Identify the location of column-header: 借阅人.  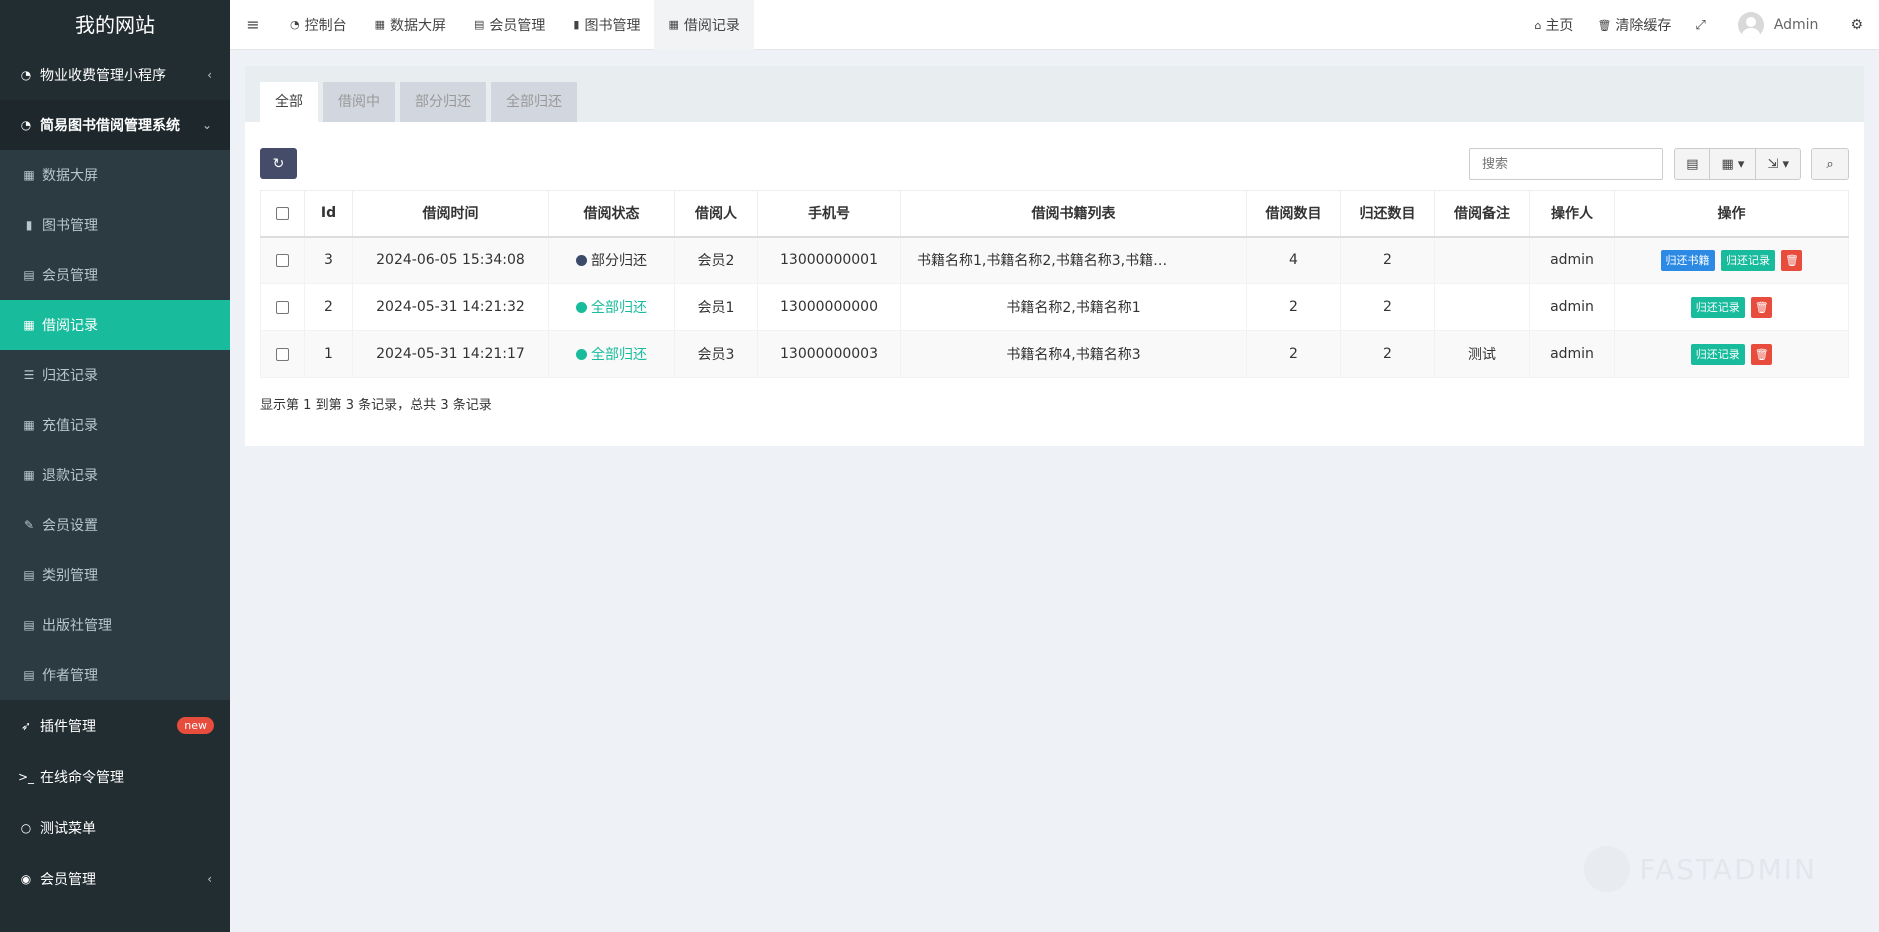
(716, 214).